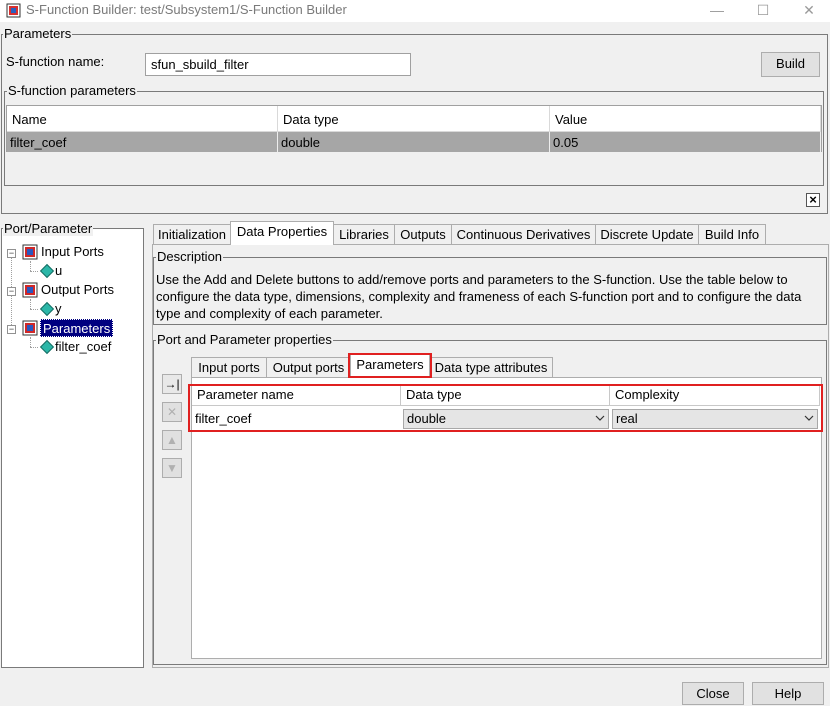  Describe the element at coordinates (390, 365) in the screenshot. I see `highlight-parameters-tab` at that location.